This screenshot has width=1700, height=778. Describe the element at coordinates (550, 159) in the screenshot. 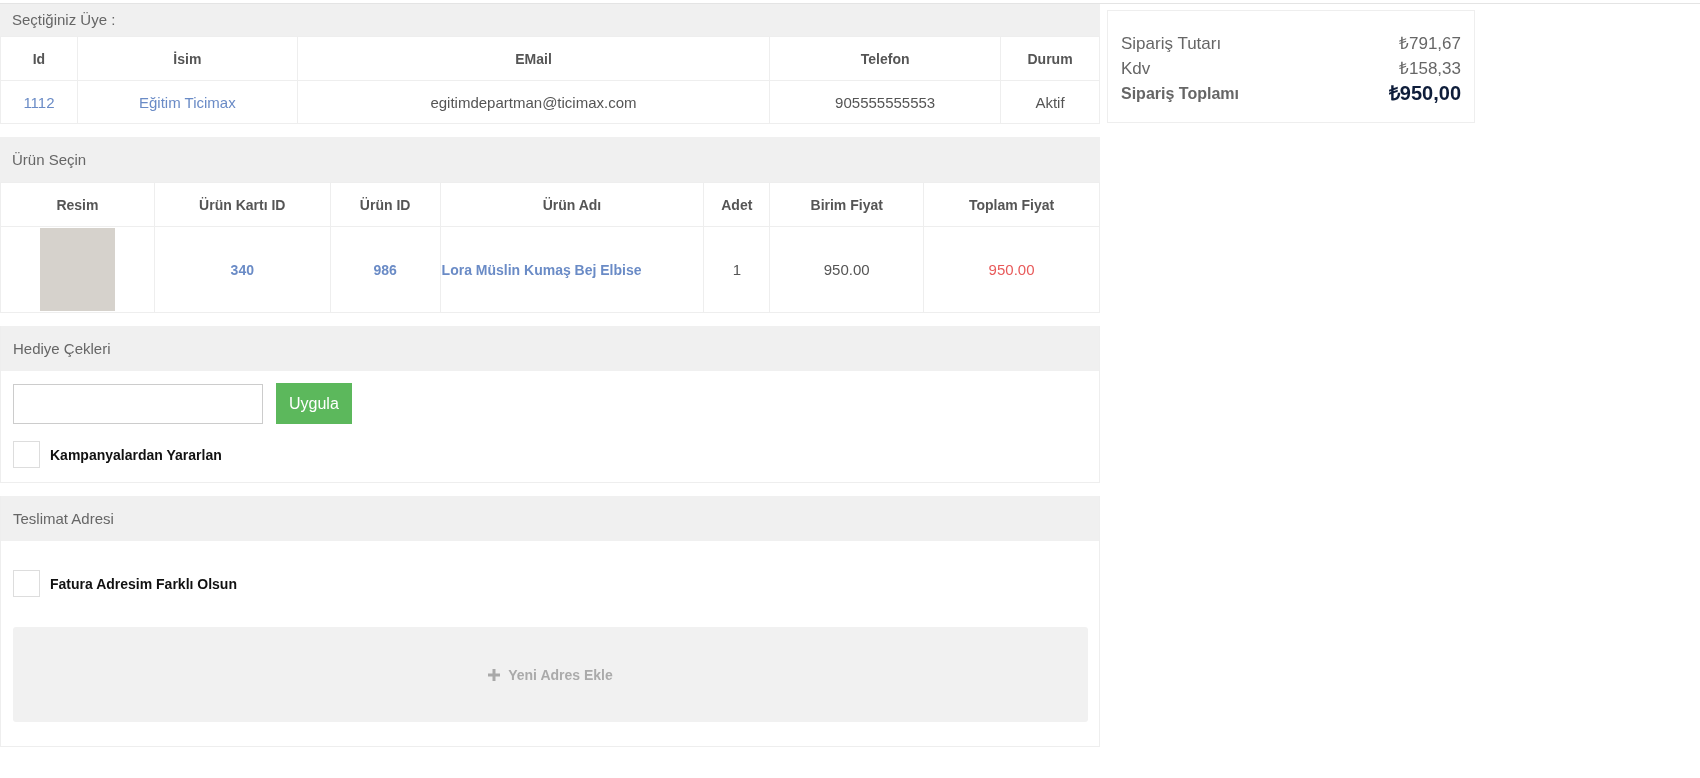

I see `section-header: Ürün Seçin` at that location.